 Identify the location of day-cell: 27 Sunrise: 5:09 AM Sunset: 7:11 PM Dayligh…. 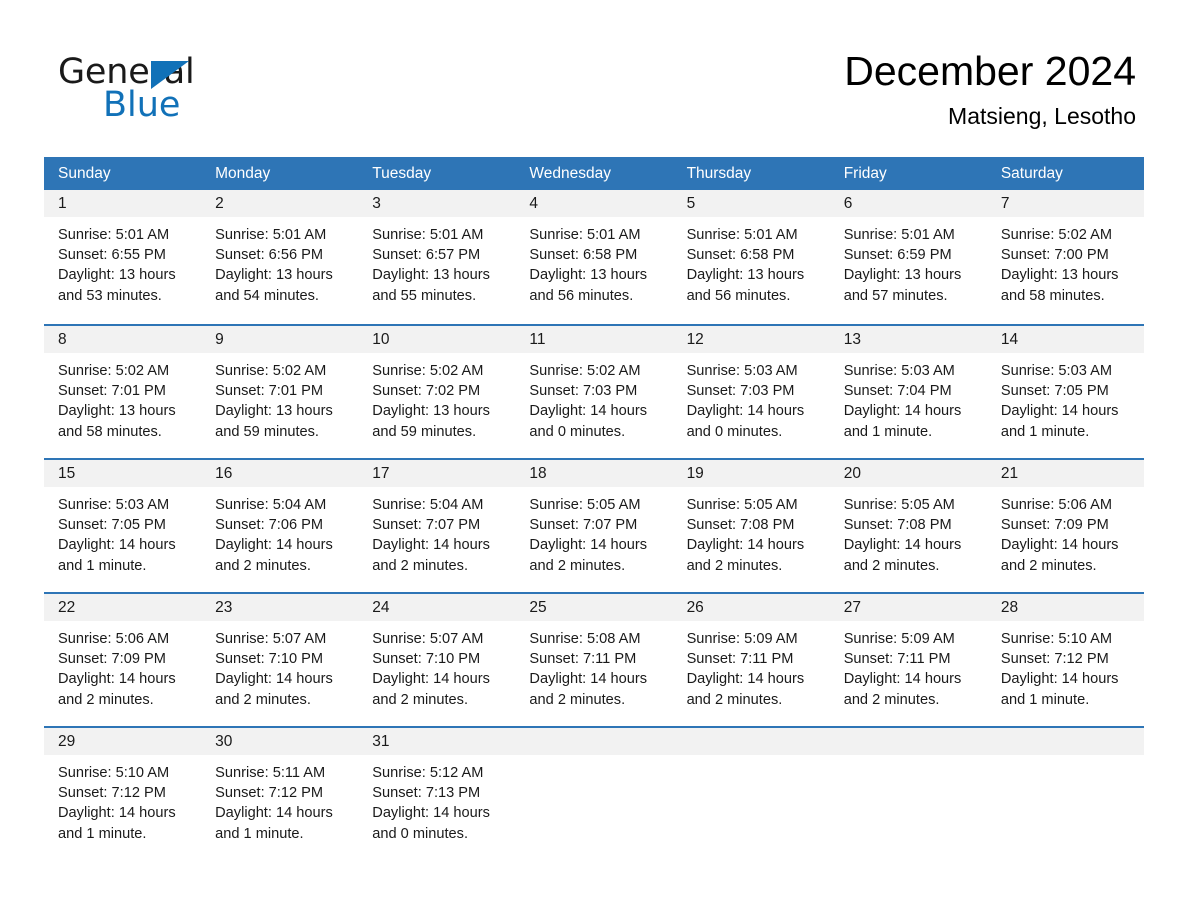
(908, 660).